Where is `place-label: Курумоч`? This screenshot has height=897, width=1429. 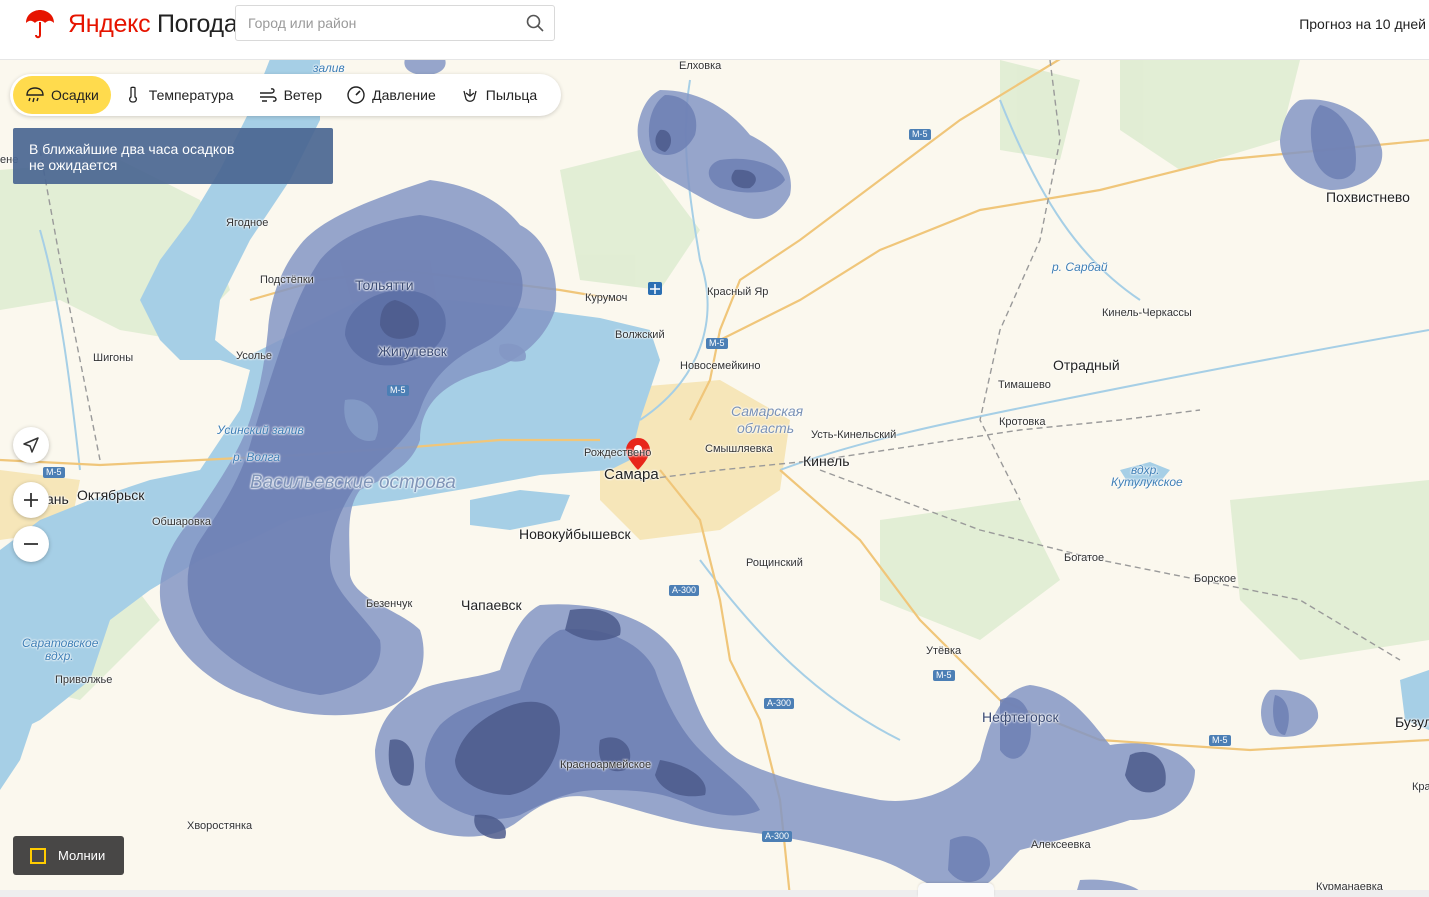 place-label: Курумоч is located at coordinates (606, 298).